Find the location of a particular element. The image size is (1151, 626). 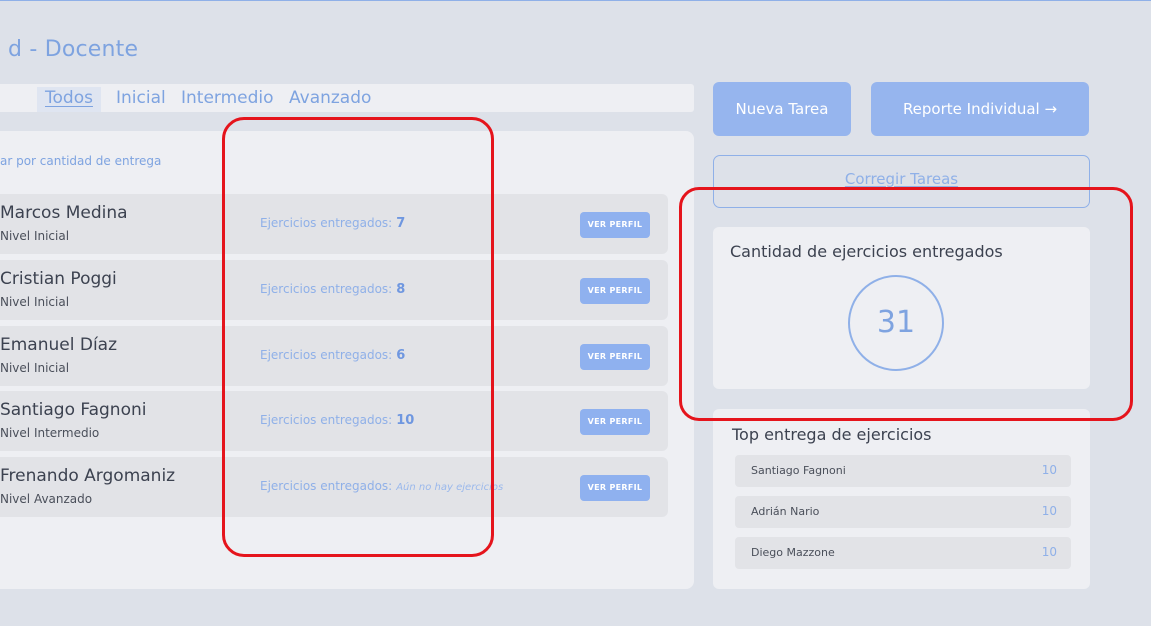

top-row: Adrián Nario 10 is located at coordinates (903, 512).